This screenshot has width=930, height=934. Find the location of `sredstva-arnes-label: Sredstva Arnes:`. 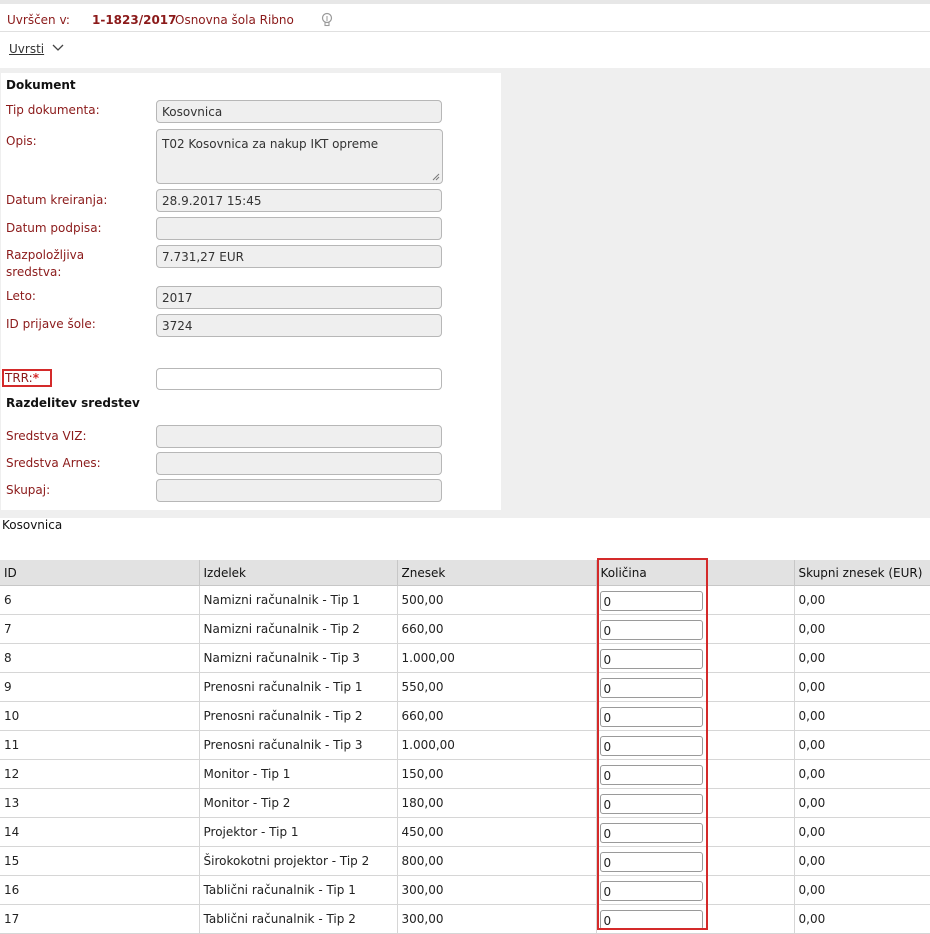

sredstva-arnes-label: Sredstva Arnes: is located at coordinates (53, 463).